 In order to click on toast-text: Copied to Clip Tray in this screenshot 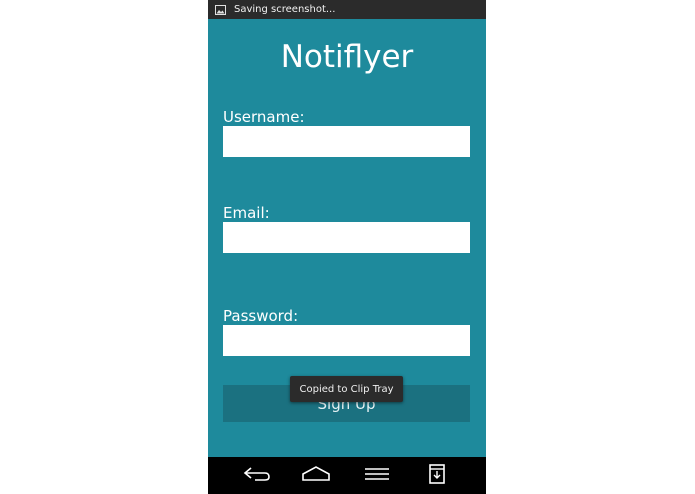, I will do `click(346, 389)`.